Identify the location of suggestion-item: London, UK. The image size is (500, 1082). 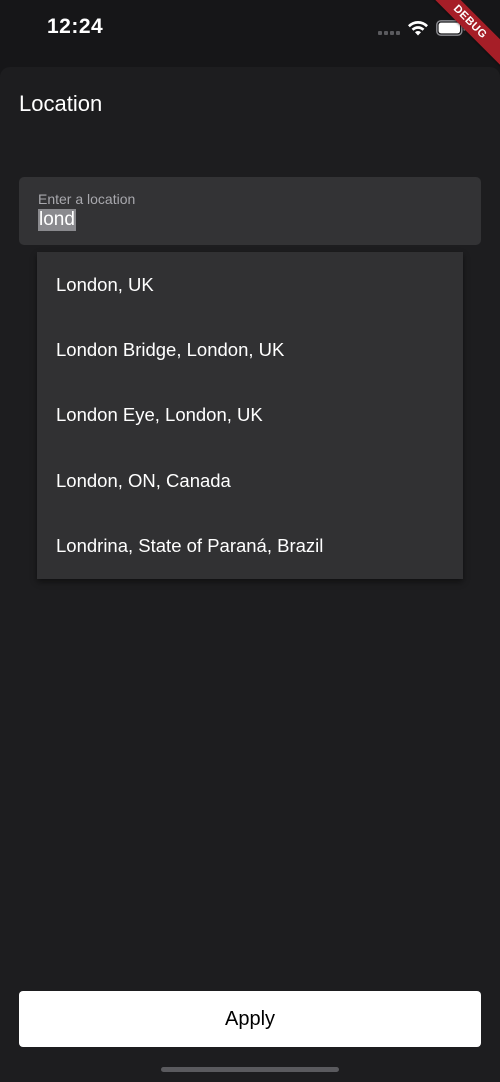
(250, 284).